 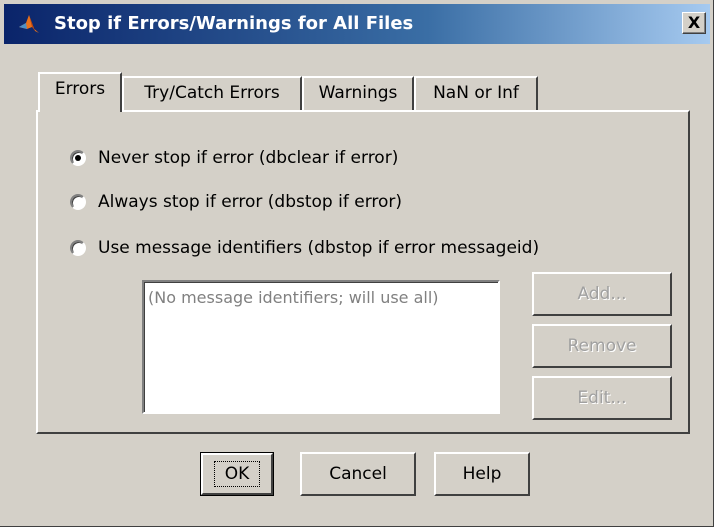 I want to click on tab-label: NaN or Inf, so click(x=476, y=93).